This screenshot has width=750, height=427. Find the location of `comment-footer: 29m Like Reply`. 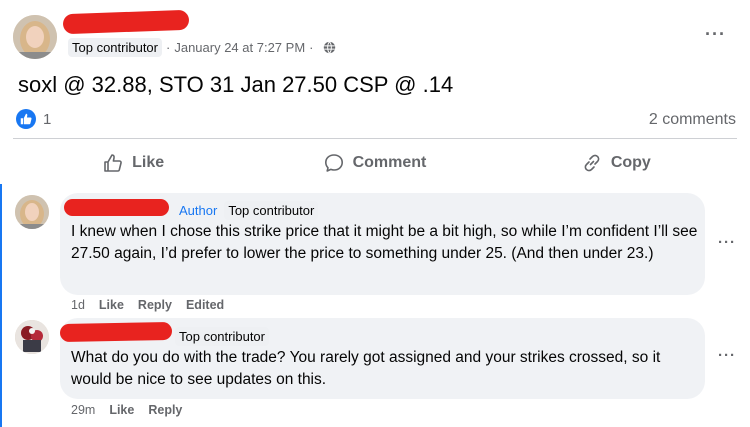

comment-footer: 29m Like Reply is located at coordinates (133, 410).